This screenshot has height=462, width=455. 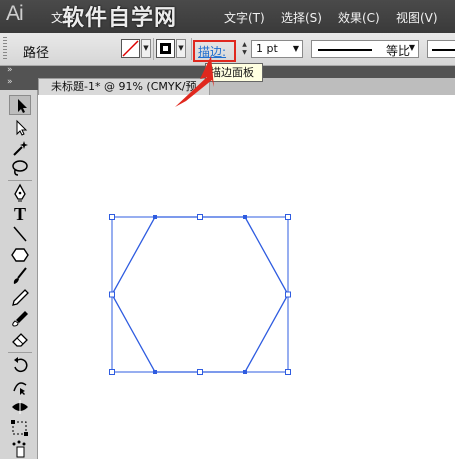 I want to click on hexagon-shape, so click(x=200, y=294).